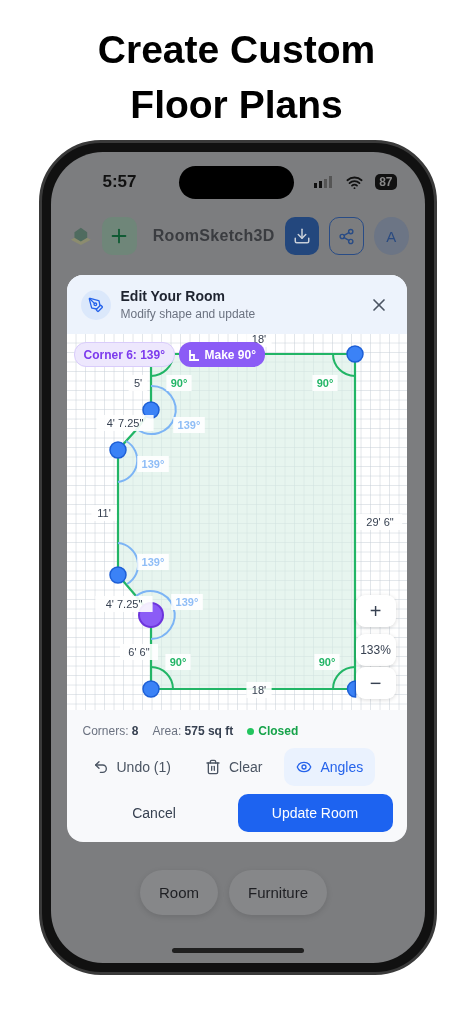 This screenshot has width=473, height=1024. Describe the element at coordinates (273, 731) in the screenshot. I see `closed-status: Closed` at that location.